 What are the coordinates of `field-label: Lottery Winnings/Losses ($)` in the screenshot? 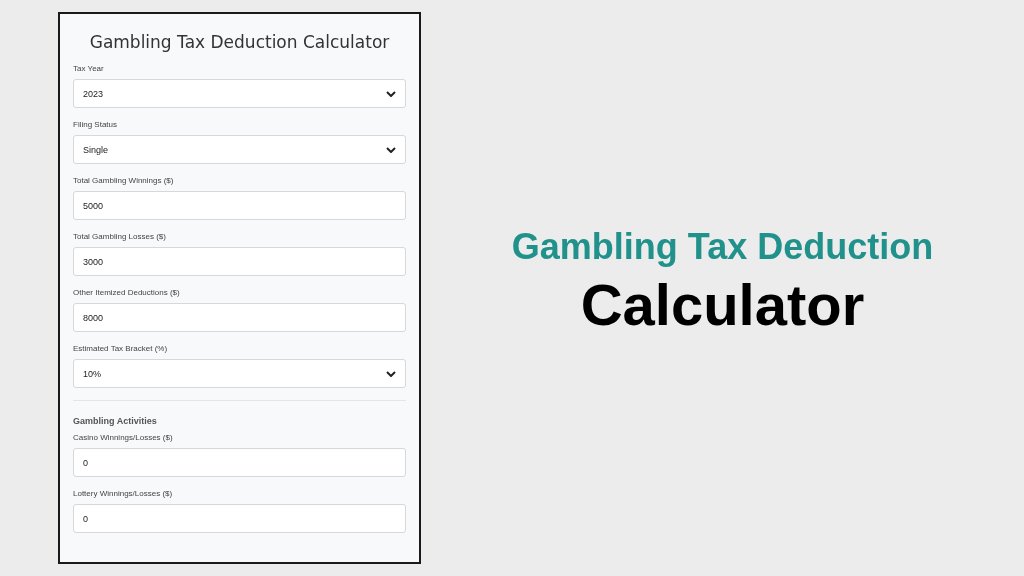 It's located at (123, 494).